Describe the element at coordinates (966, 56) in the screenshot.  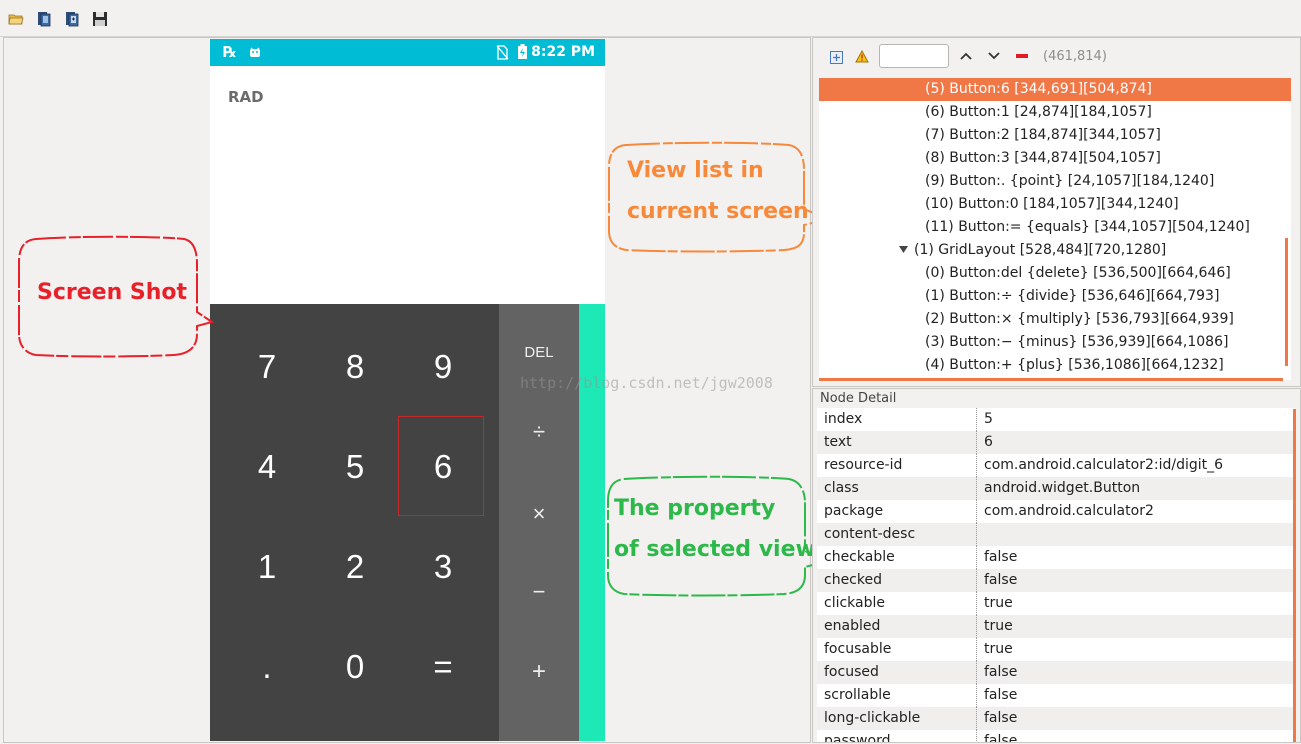
I see `chevron-up-icon` at that location.